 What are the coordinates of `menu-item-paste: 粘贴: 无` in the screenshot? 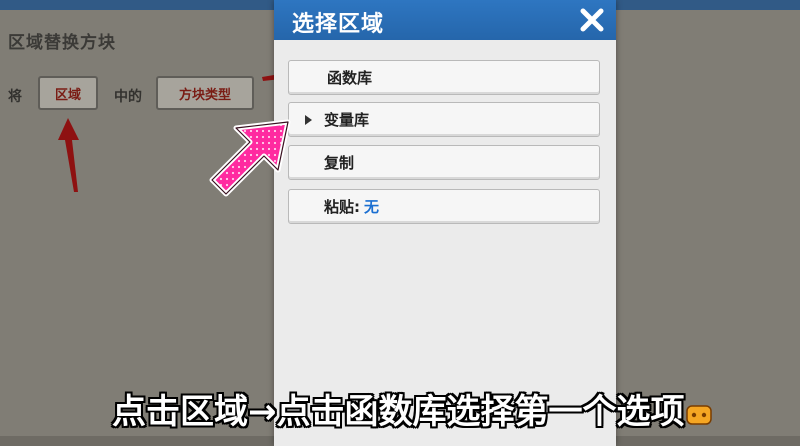 It's located at (444, 206).